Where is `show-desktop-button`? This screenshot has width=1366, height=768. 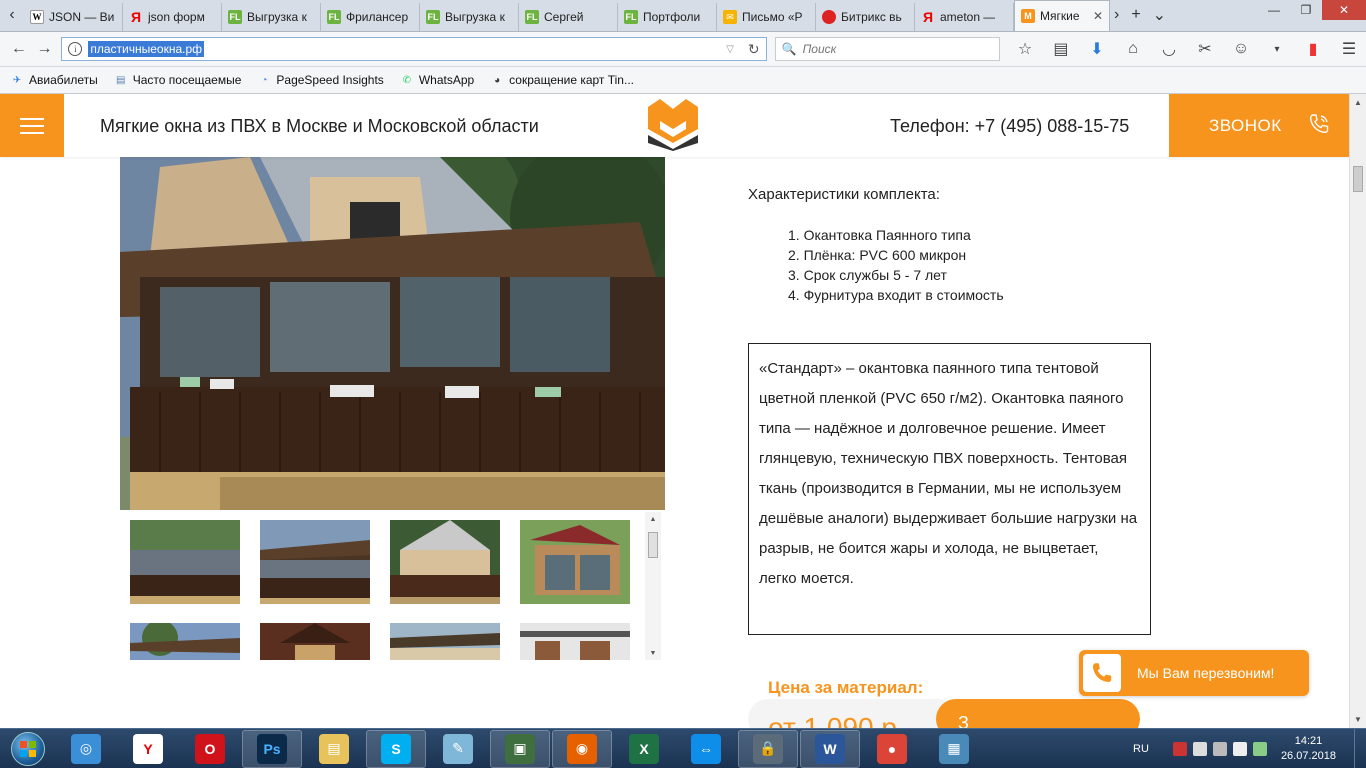
show-desktop-button is located at coordinates (1360, 748).